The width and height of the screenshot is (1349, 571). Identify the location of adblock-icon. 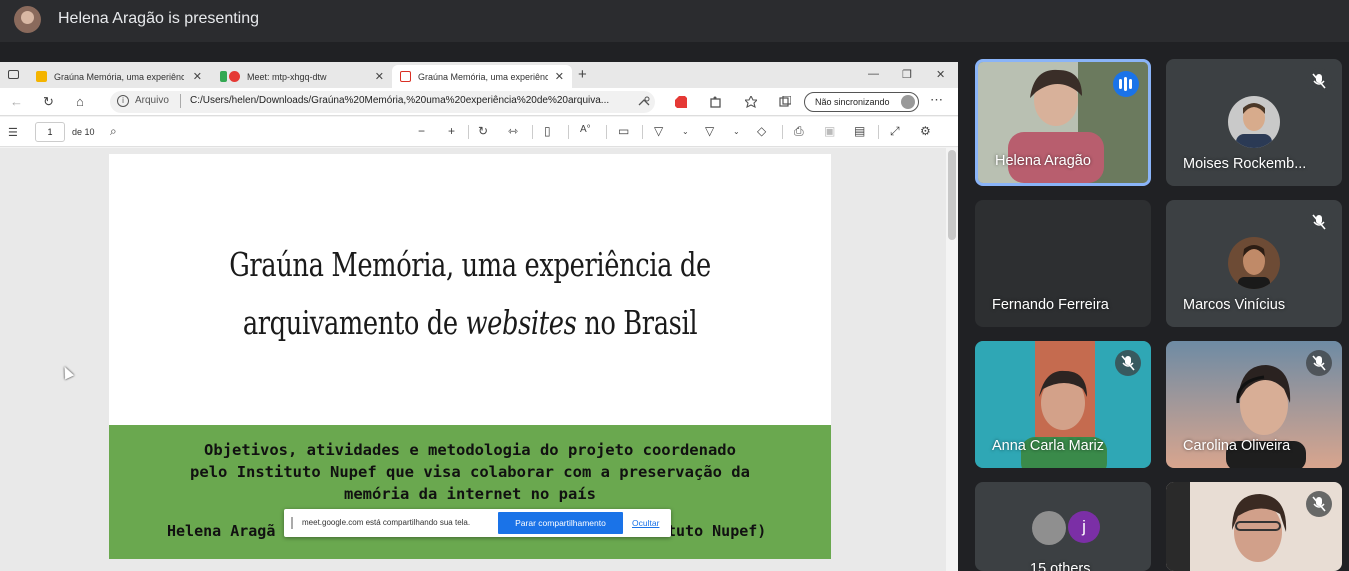
(681, 102).